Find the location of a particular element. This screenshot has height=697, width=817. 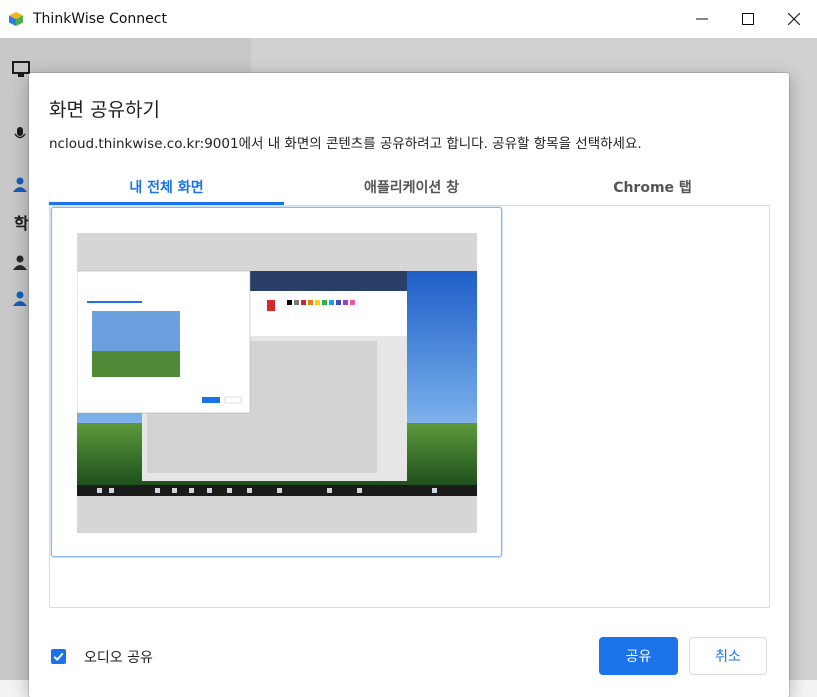

minimize-button is located at coordinates (702, 19).